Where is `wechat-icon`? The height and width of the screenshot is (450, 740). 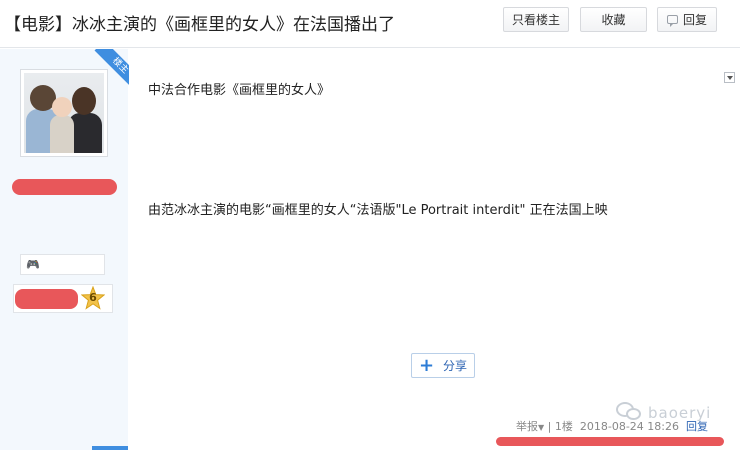
wechat-icon is located at coordinates (630, 412).